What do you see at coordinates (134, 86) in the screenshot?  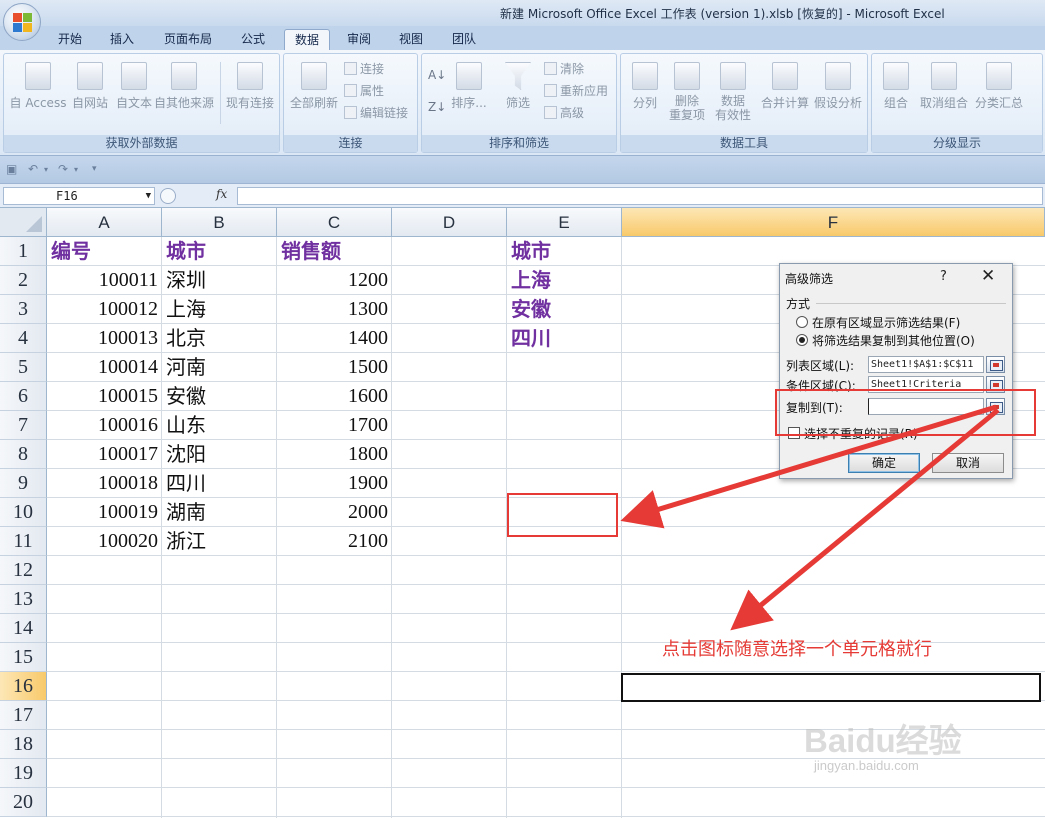 I see `from-text-button: 自文本` at bounding box center [134, 86].